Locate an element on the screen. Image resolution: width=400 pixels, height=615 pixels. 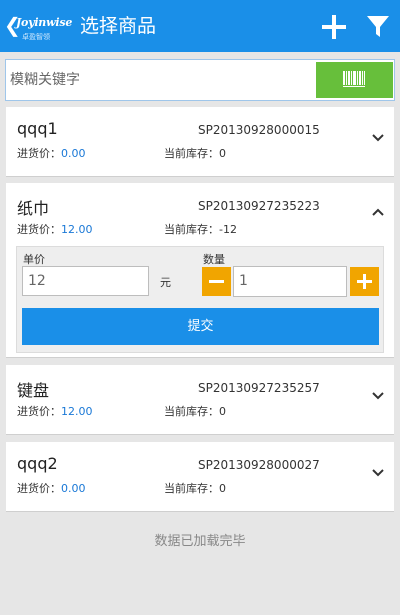
minus-icon is located at coordinates (216, 281).